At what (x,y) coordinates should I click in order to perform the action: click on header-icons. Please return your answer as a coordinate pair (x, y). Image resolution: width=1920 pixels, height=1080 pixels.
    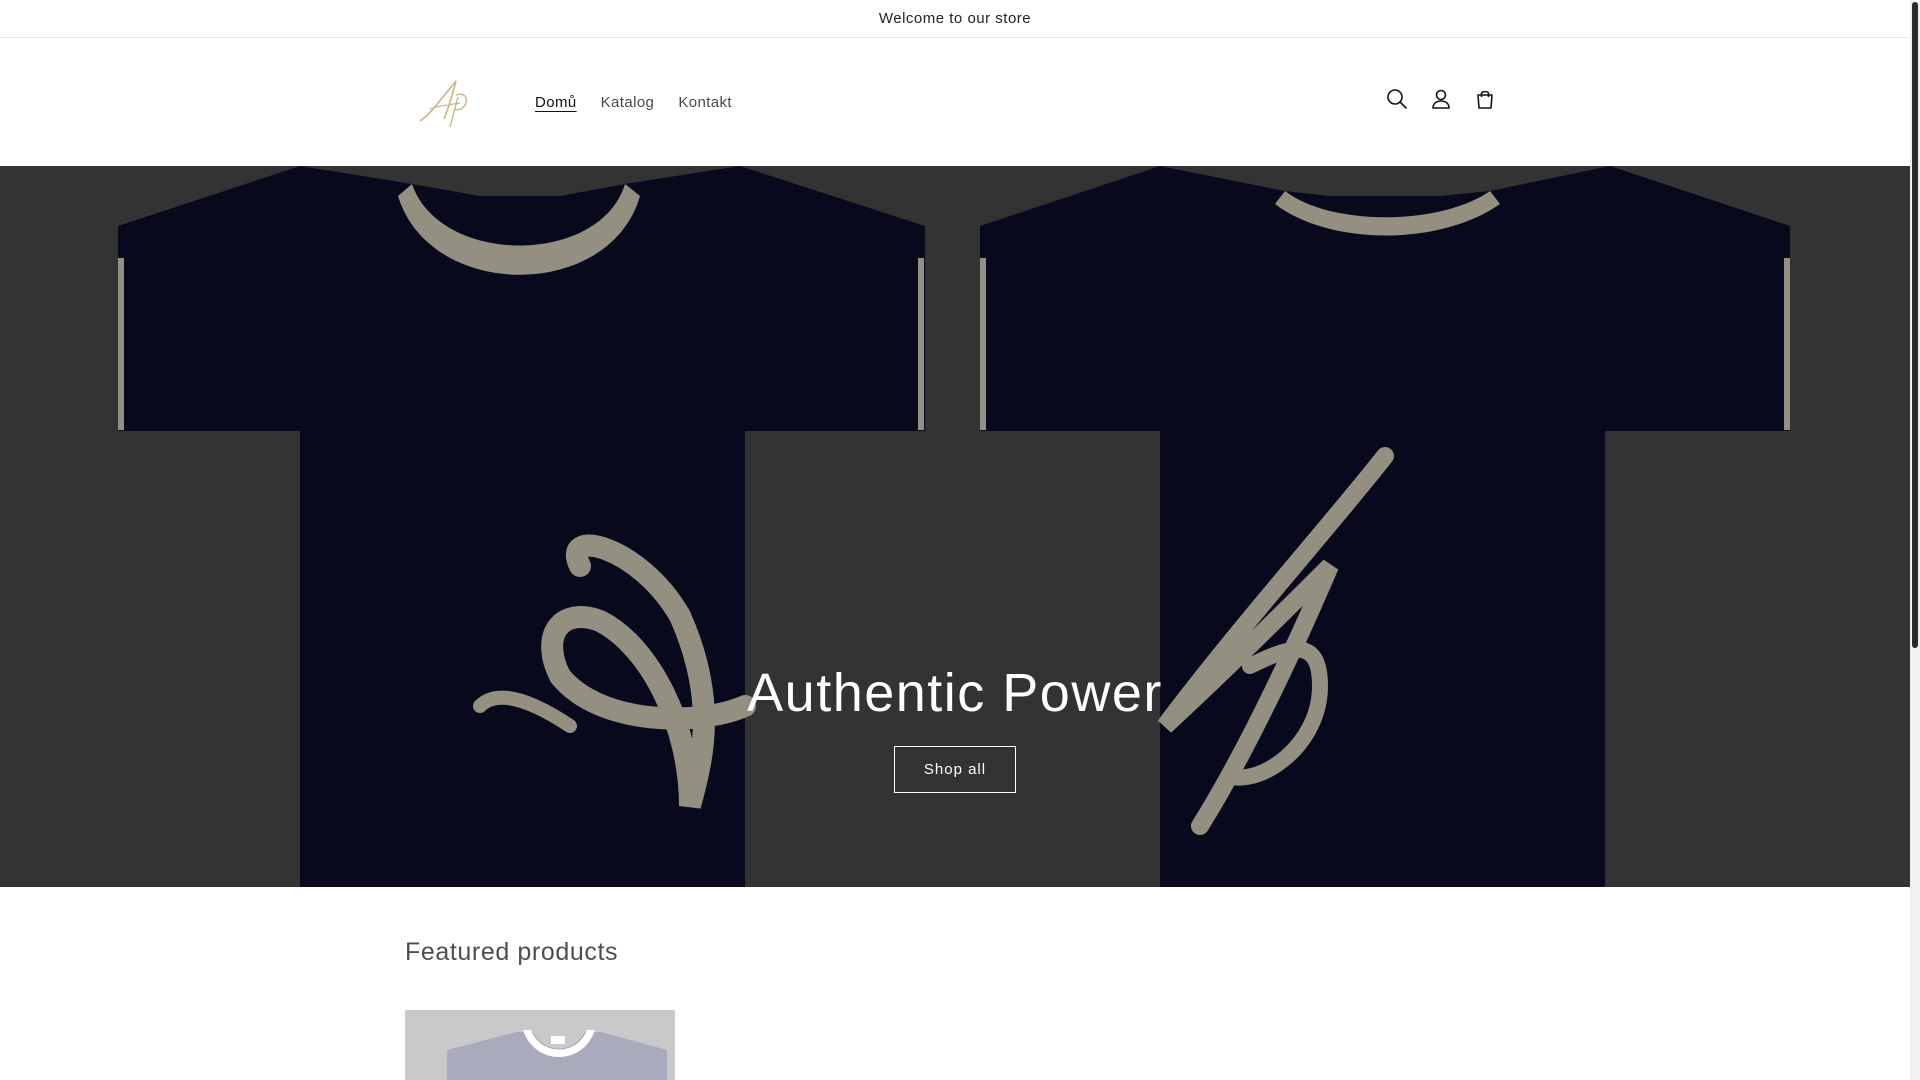
    Looking at the image, I should click on (1441, 99).